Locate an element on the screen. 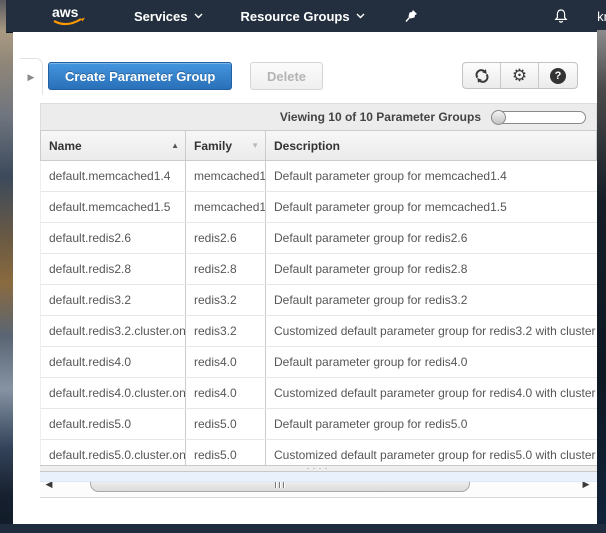 Image resolution: width=606 pixels, height=533 pixels. sort-asc-icon: ▲ is located at coordinates (175, 145).